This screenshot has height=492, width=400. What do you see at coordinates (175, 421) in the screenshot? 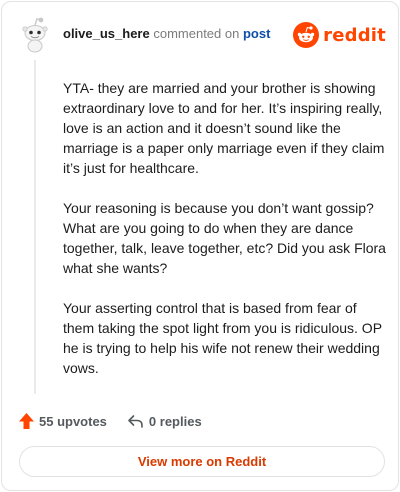
I see `reply-count: 0 replies` at bounding box center [175, 421].